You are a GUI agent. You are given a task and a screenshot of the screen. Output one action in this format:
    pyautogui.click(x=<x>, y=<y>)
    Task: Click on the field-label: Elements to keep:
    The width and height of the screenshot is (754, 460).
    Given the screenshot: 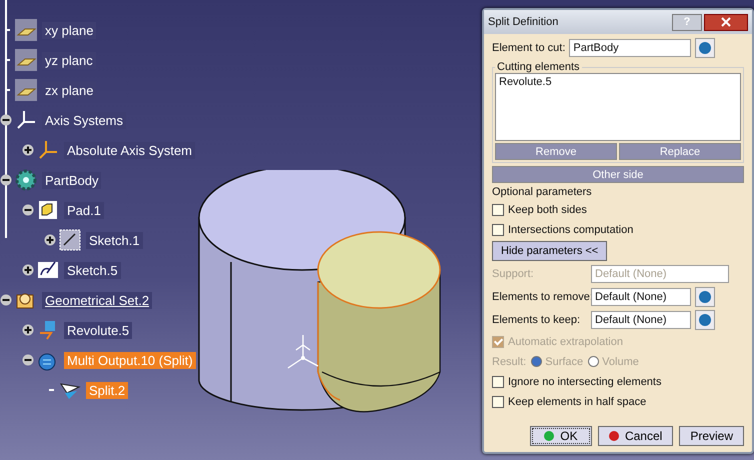 What is the action you would take?
    pyautogui.click(x=537, y=320)
    